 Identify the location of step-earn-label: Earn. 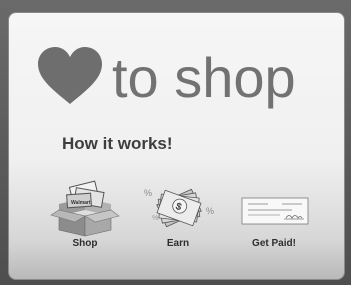
(178, 243).